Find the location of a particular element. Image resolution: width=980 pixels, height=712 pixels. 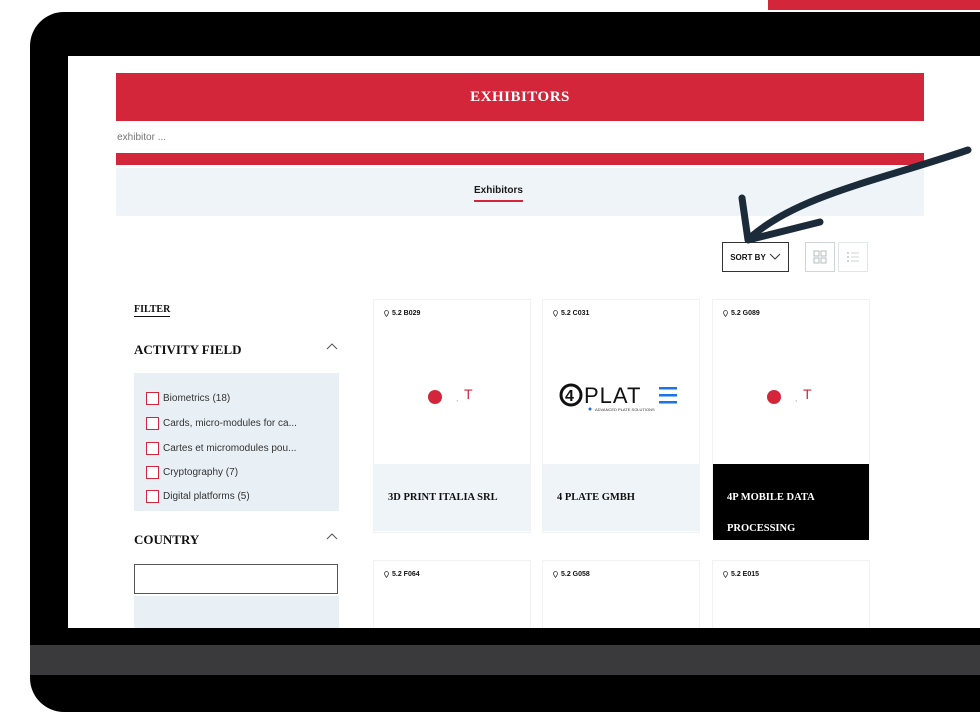

corner-accent is located at coordinates (874, 5).